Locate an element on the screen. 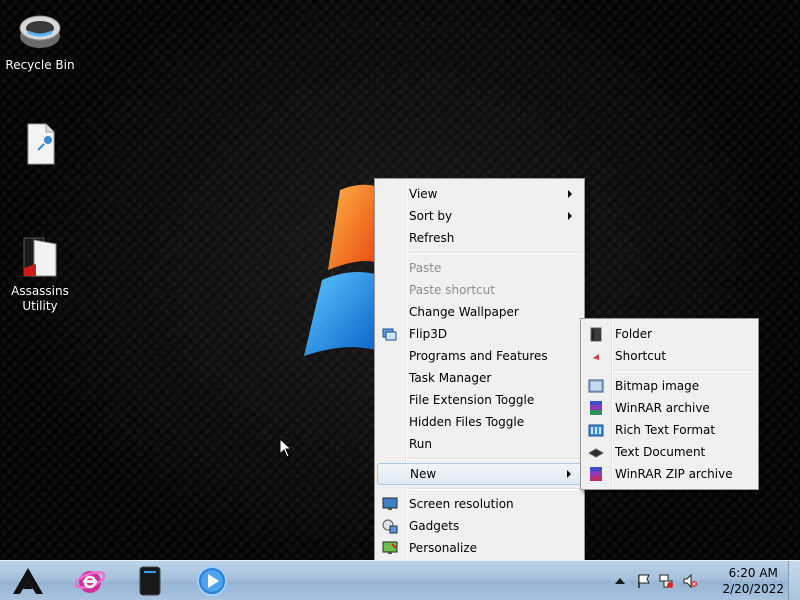  menu-item-label: Shortcut is located at coordinates (641, 356).